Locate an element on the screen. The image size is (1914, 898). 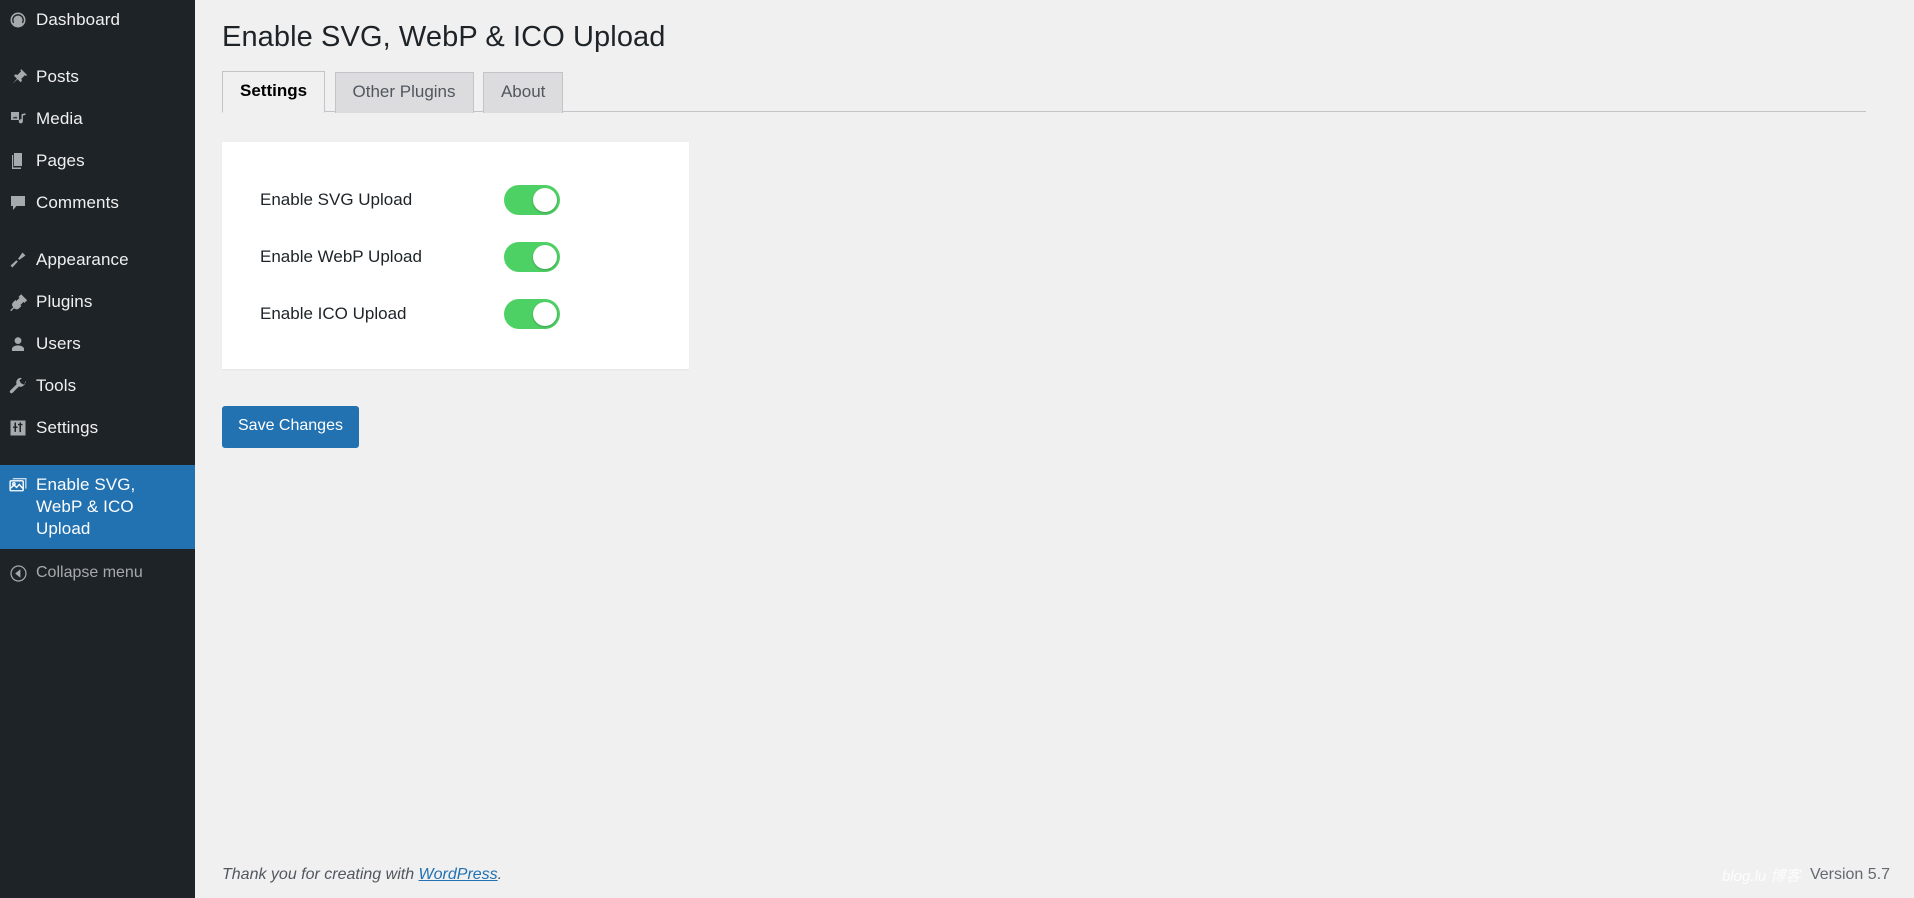
wrench-icon is located at coordinates (18, 385).